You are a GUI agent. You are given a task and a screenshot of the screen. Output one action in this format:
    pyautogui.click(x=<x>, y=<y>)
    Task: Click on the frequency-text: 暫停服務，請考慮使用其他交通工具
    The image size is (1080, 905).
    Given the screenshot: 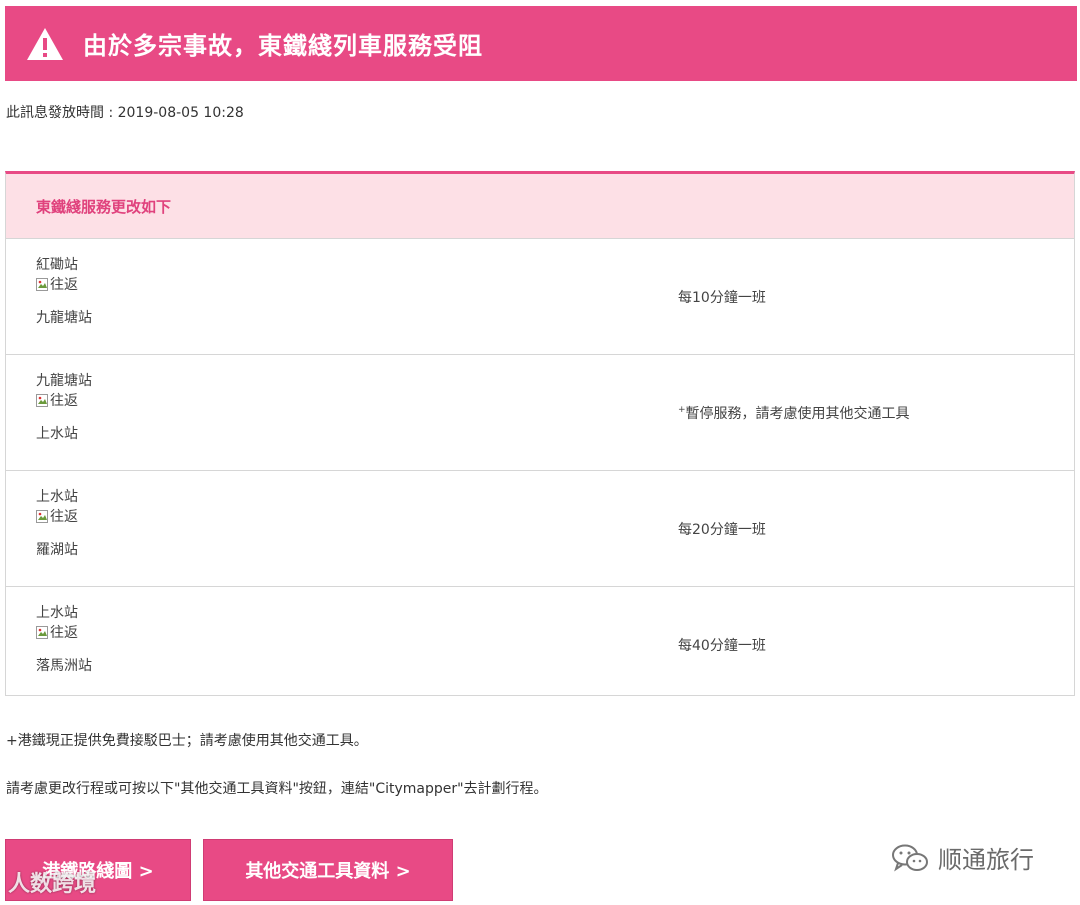 What is the action you would take?
    pyautogui.click(x=797, y=414)
    